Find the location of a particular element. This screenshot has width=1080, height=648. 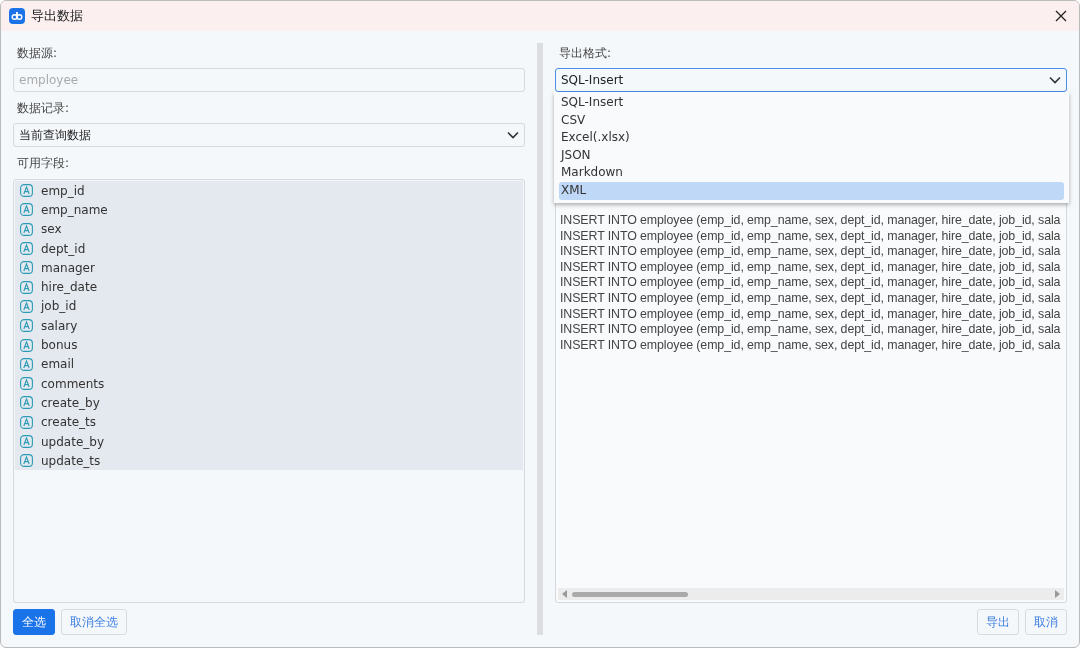

dropdown-option: JSON is located at coordinates (811, 155).